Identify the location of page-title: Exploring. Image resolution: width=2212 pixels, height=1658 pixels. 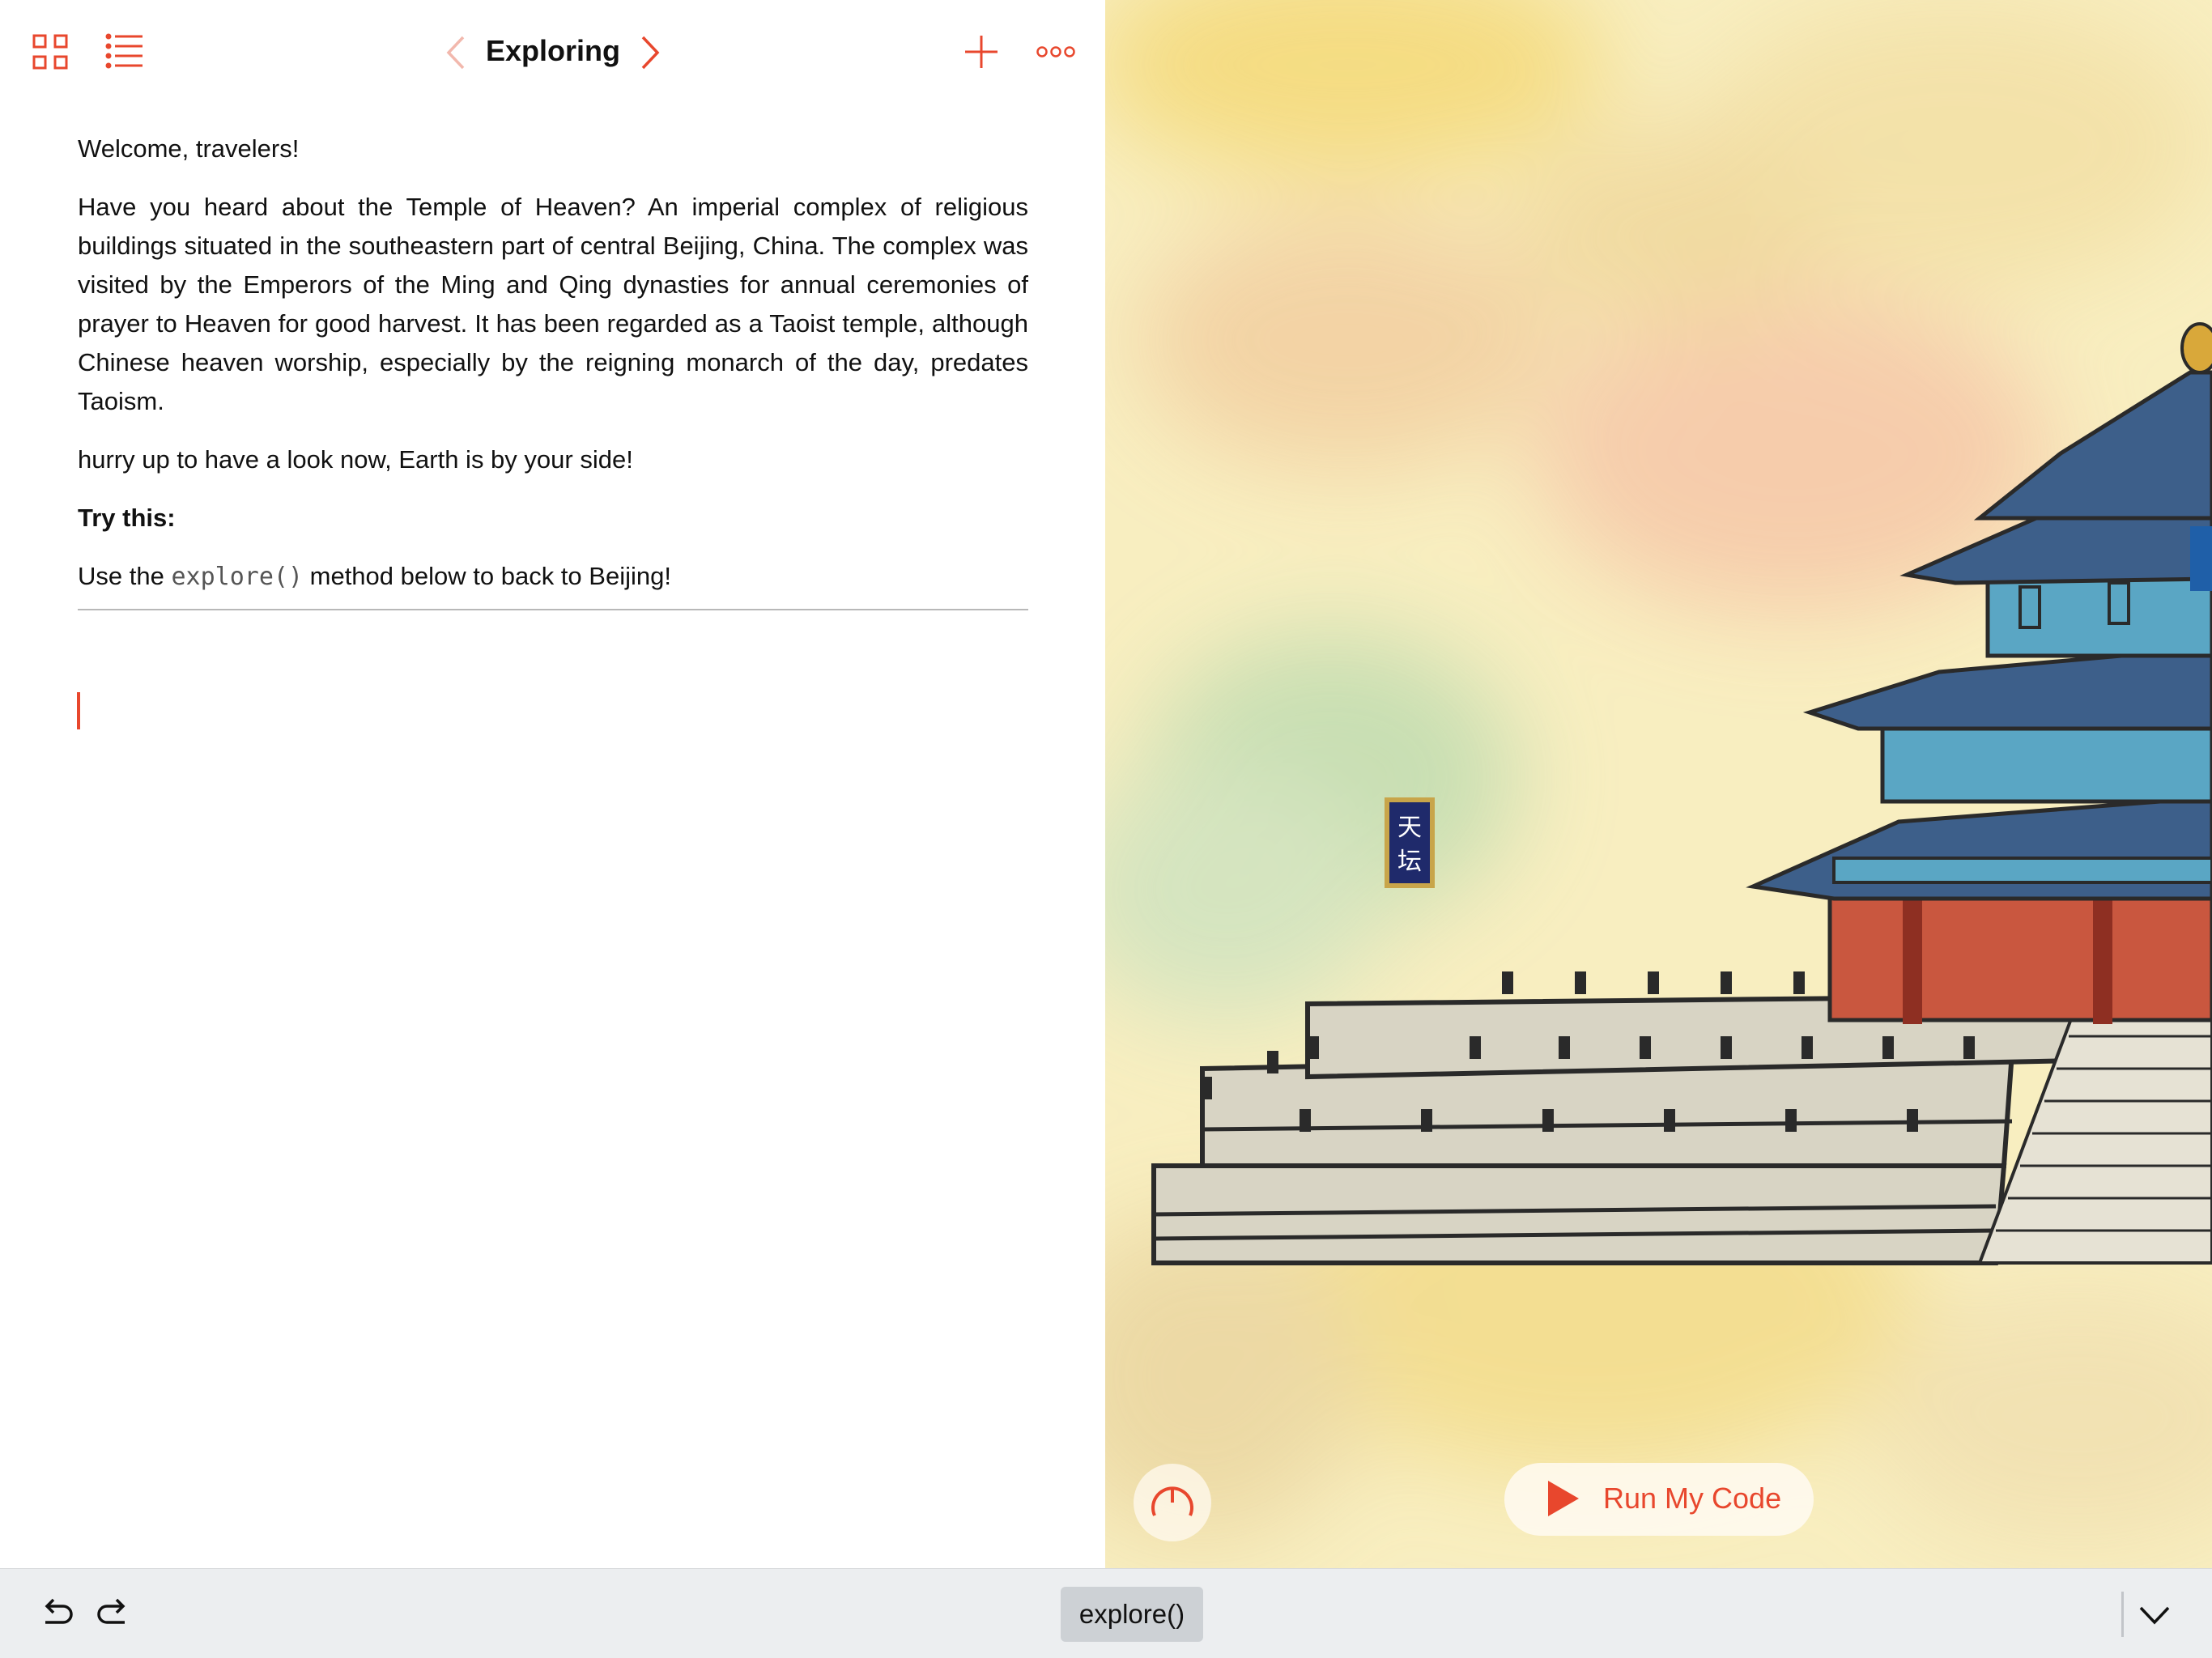
(552, 50).